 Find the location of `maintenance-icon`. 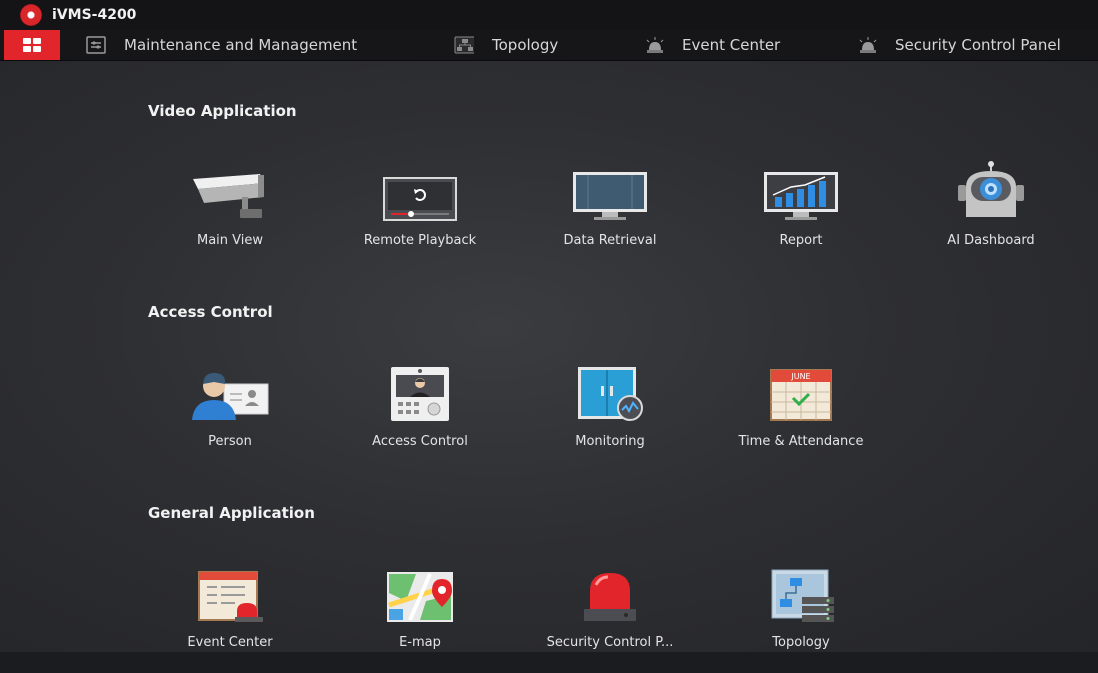

maintenance-icon is located at coordinates (96, 45).